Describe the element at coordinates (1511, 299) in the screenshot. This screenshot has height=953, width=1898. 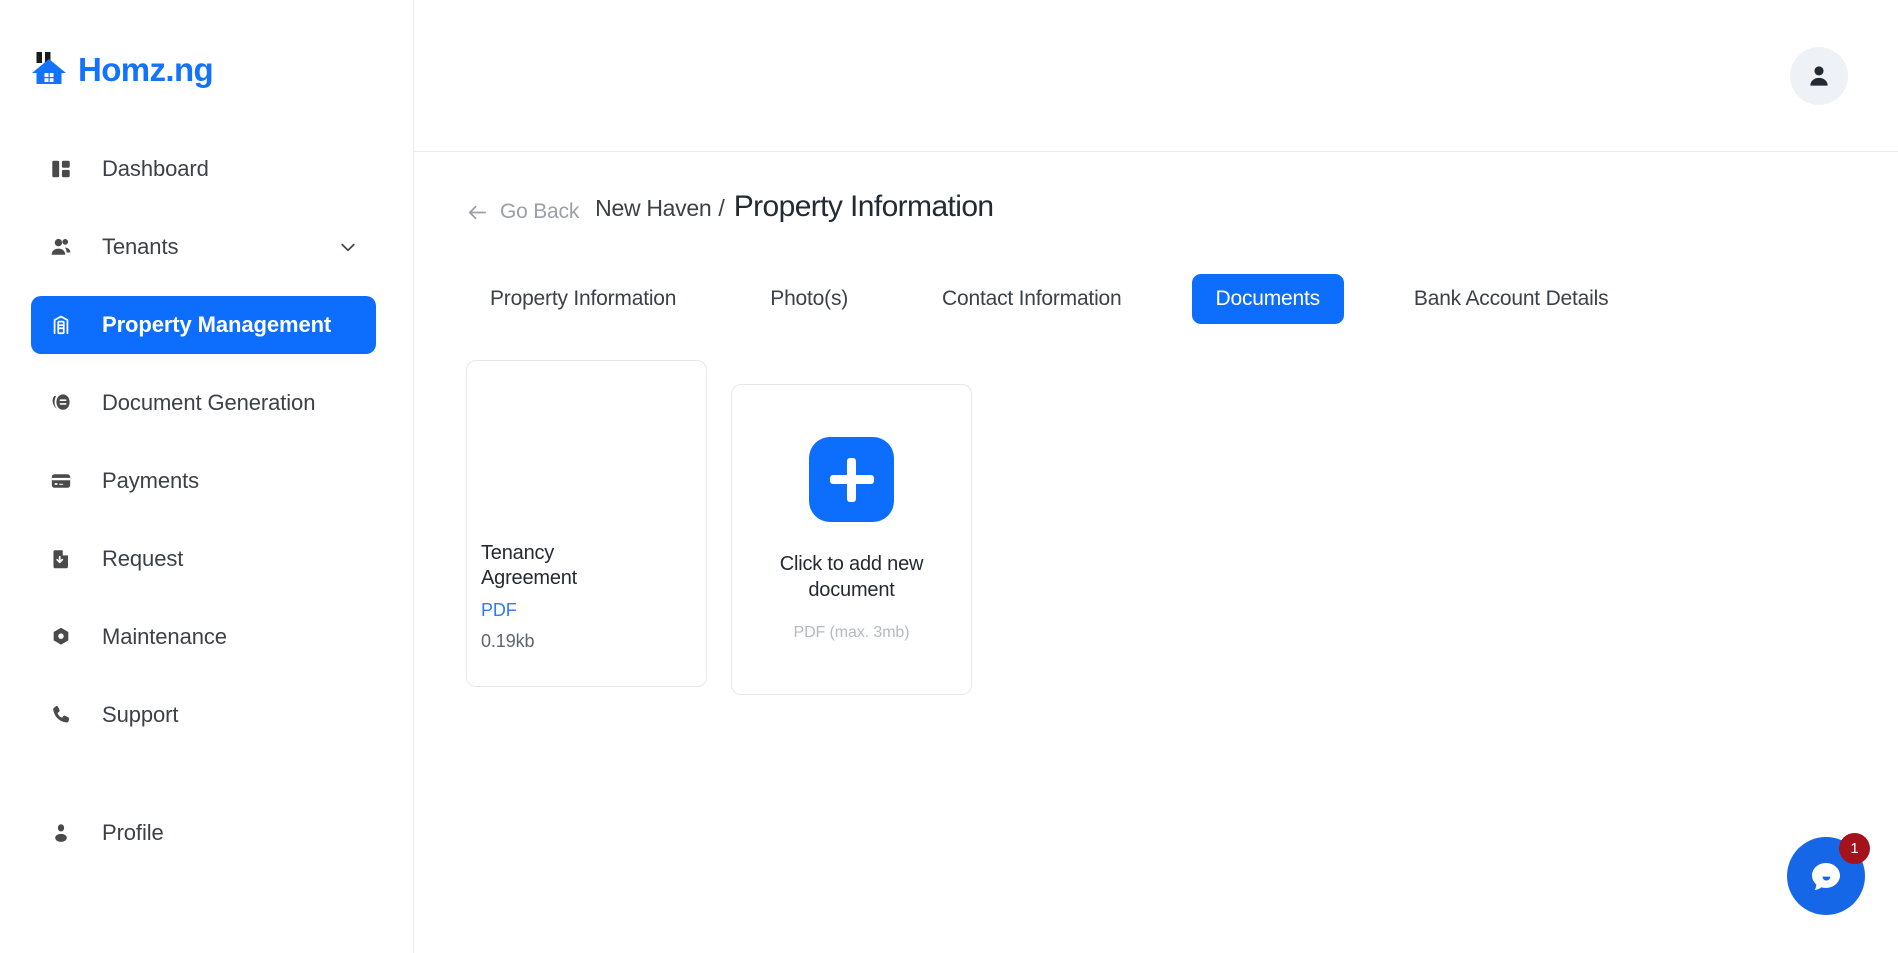
I see `tab-bank-account-details: Bank Account Details` at that location.